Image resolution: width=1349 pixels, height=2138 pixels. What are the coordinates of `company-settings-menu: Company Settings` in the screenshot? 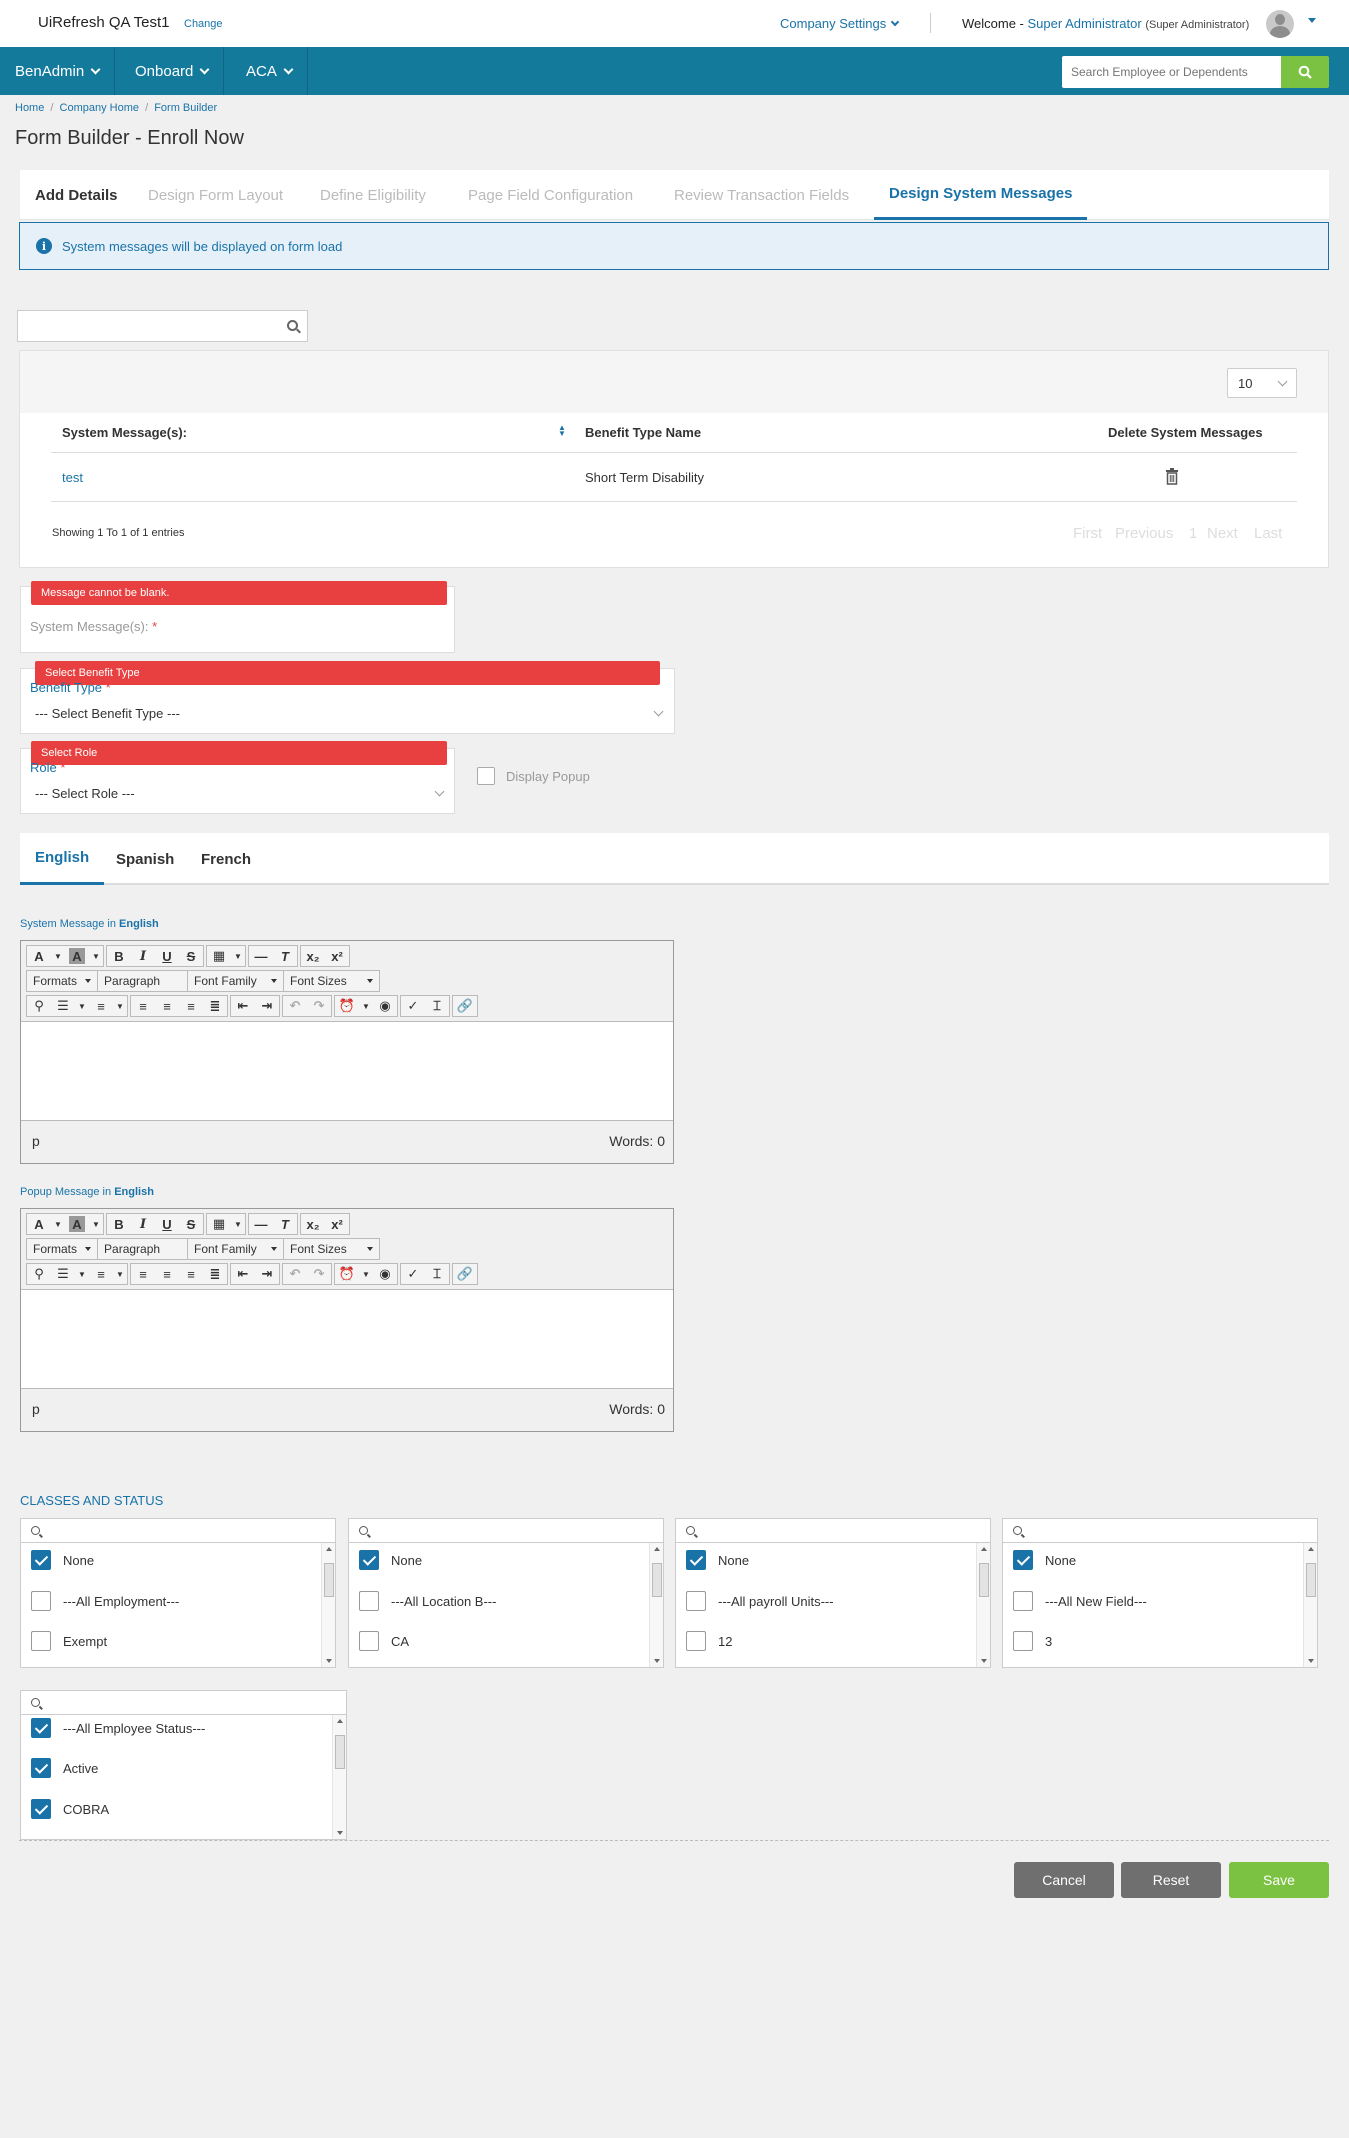 It's located at (840, 23).